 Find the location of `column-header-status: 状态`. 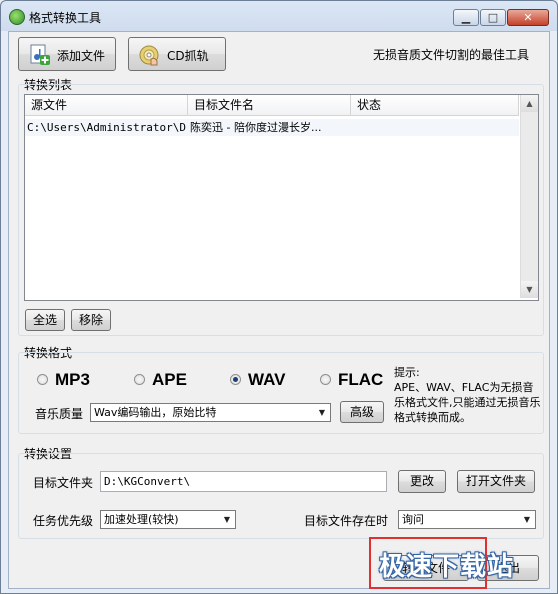

column-header-status: 状态 is located at coordinates (435, 105).